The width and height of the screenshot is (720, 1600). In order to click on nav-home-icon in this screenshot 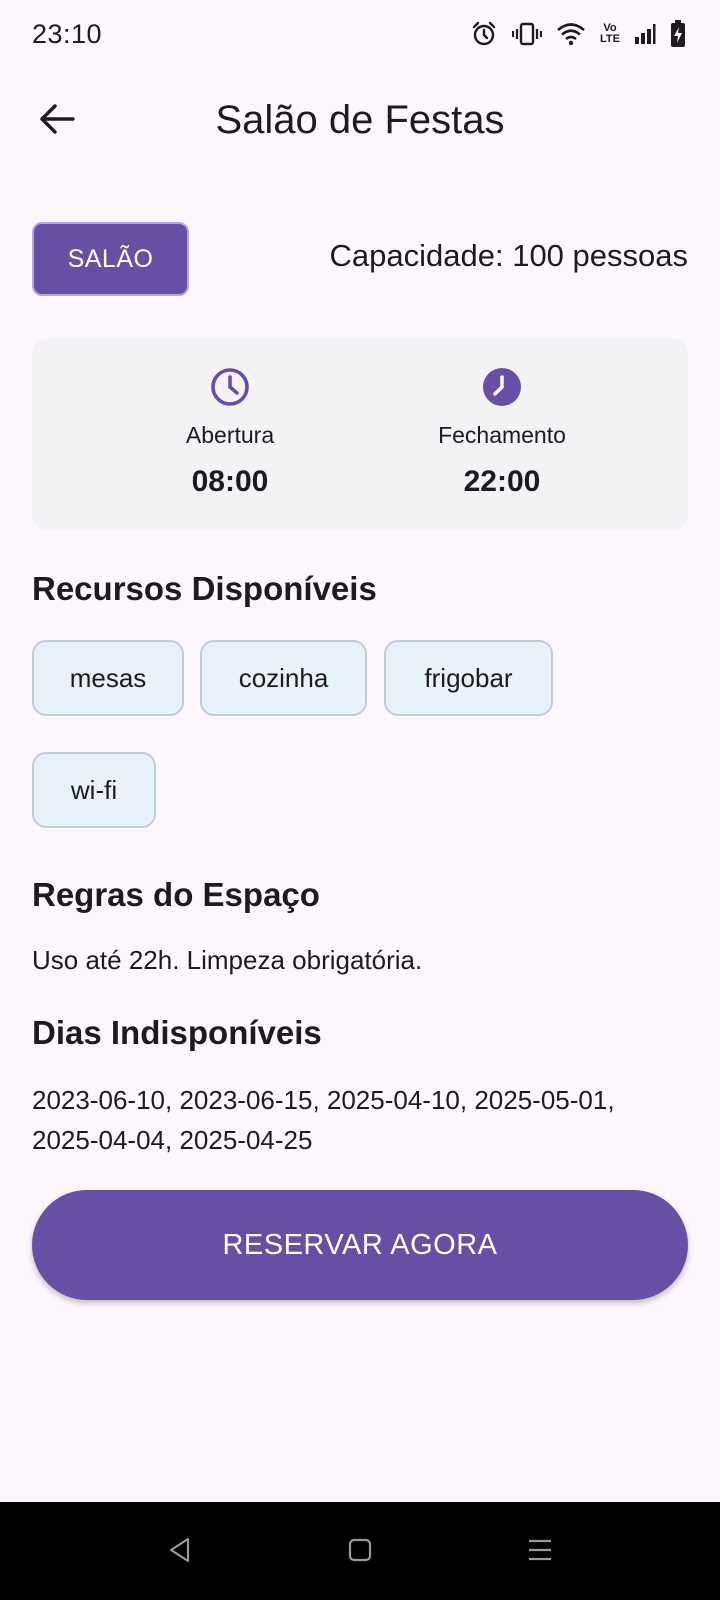, I will do `click(360, 1552)`.